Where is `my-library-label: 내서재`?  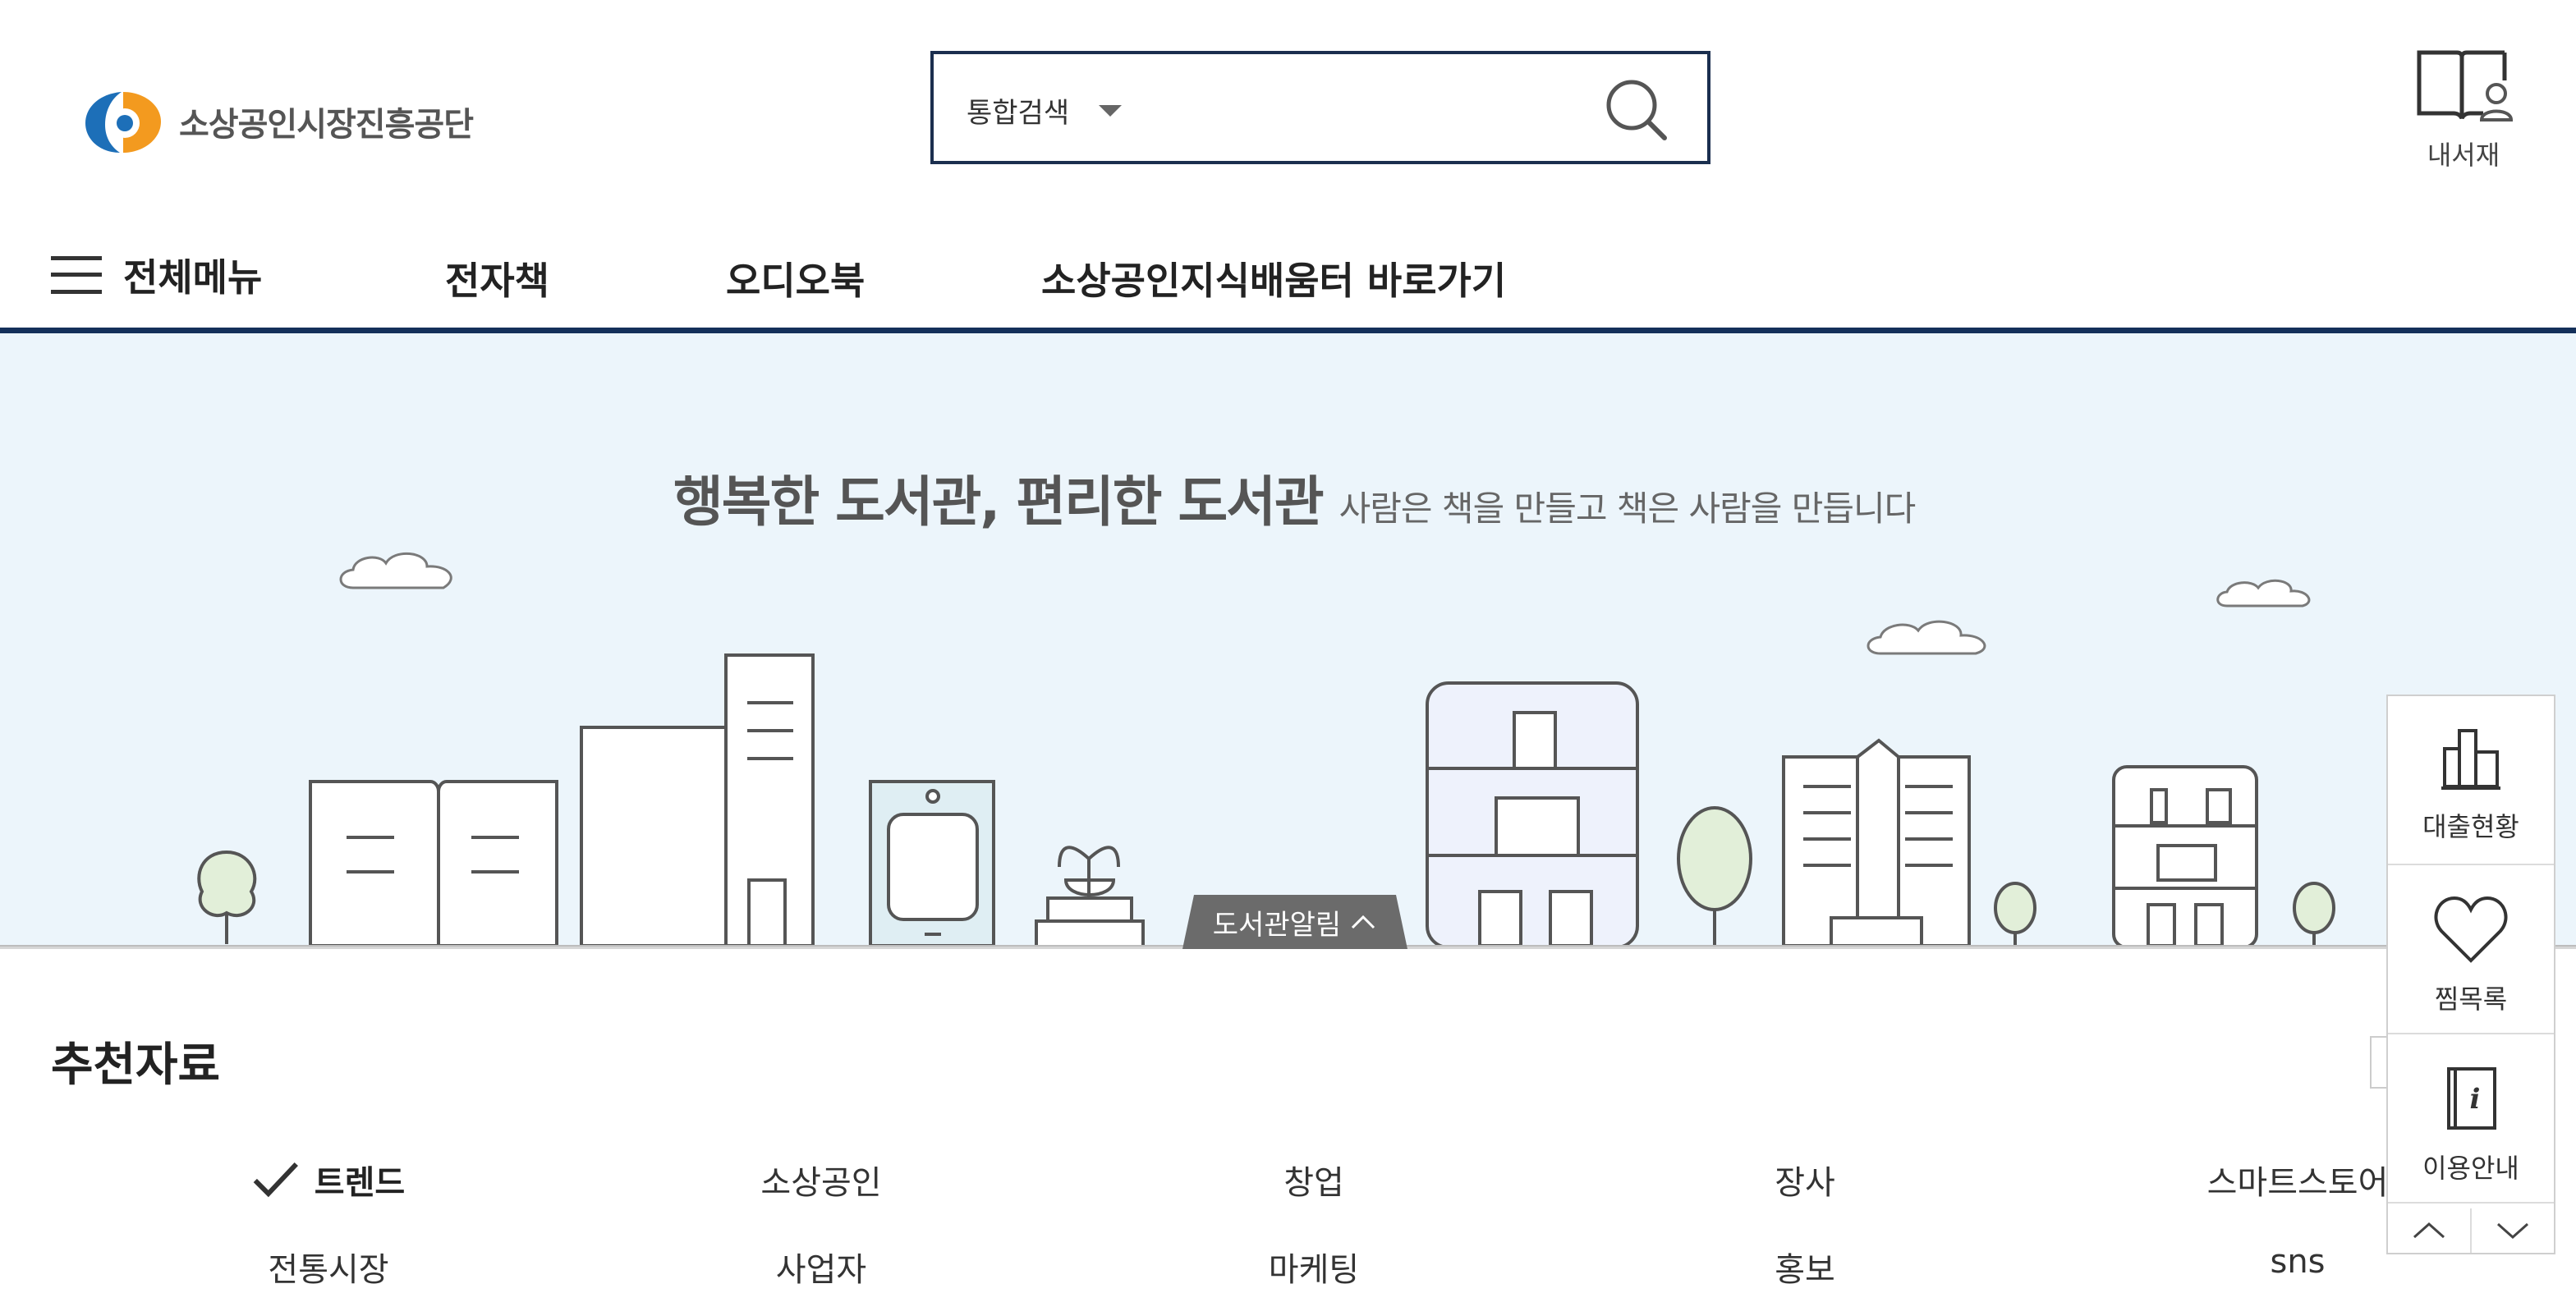
my-library-label: 내서재 is located at coordinates (2463, 156).